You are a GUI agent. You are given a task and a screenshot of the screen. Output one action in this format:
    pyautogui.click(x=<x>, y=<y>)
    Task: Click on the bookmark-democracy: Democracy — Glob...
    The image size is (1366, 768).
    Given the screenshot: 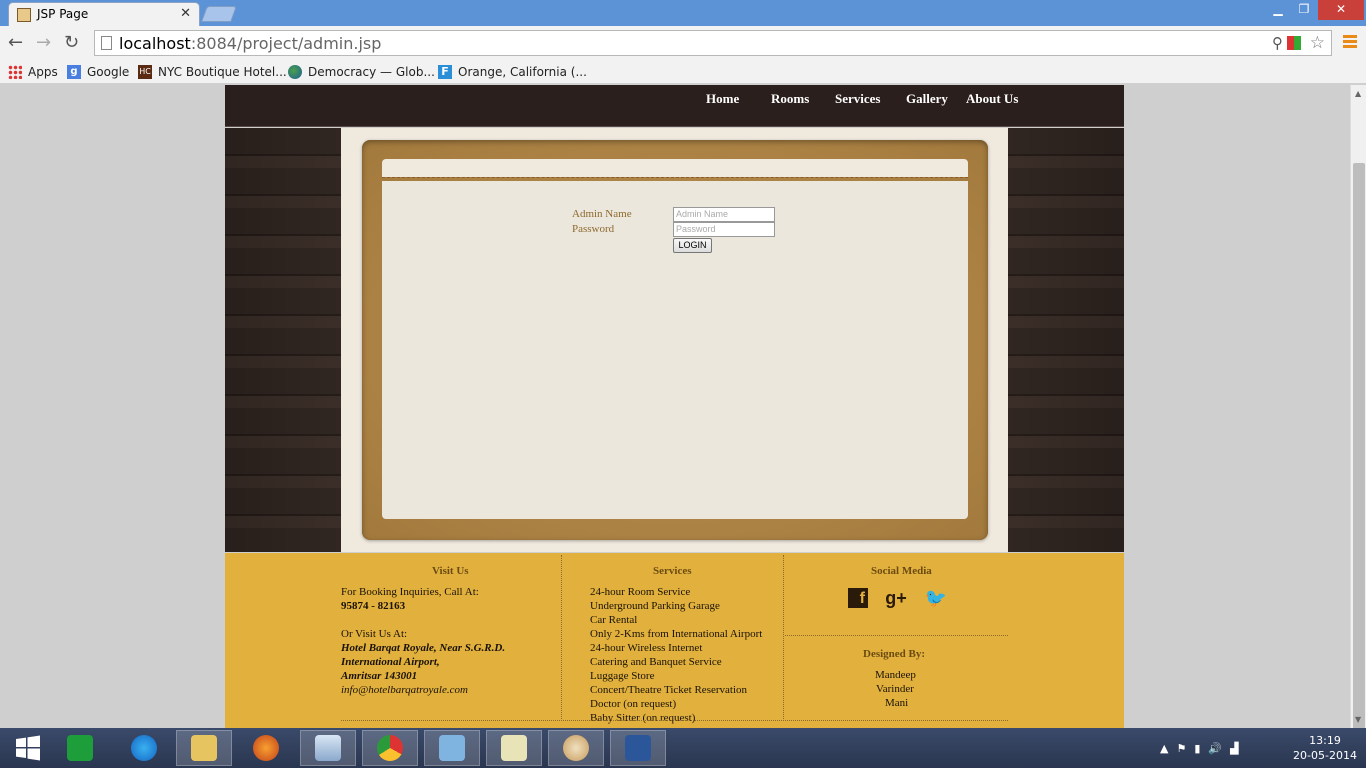 What is the action you would take?
    pyautogui.click(x=361, y=72)
    